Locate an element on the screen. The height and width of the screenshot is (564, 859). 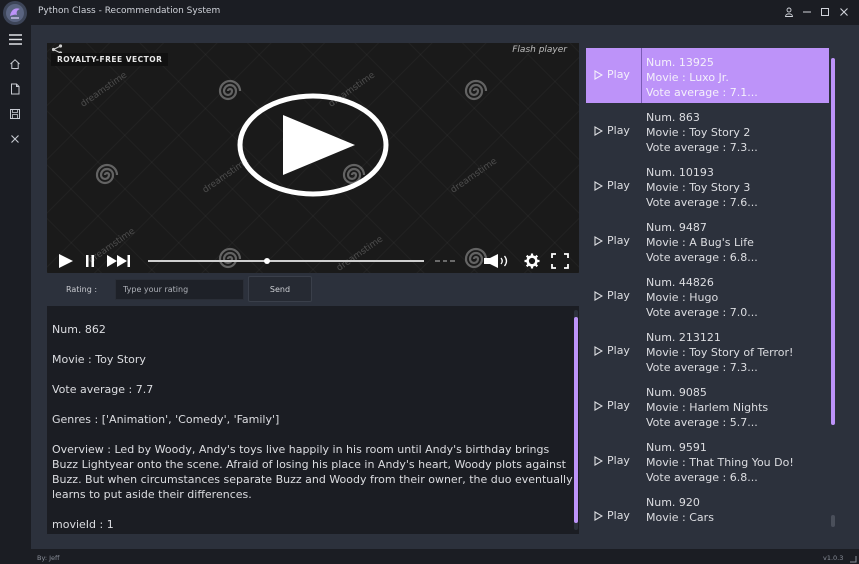
info-movie-id: movieId : 1 is located at coordinates (83, 524).